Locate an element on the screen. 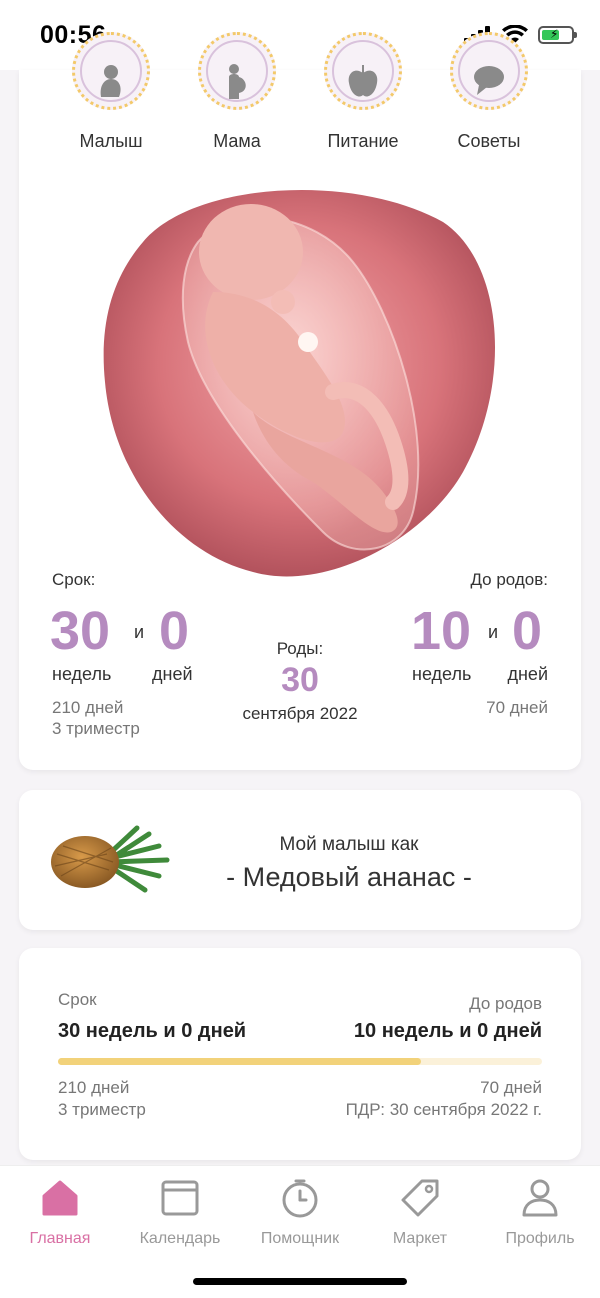  apple-icon is located at coordinates (363, 81).